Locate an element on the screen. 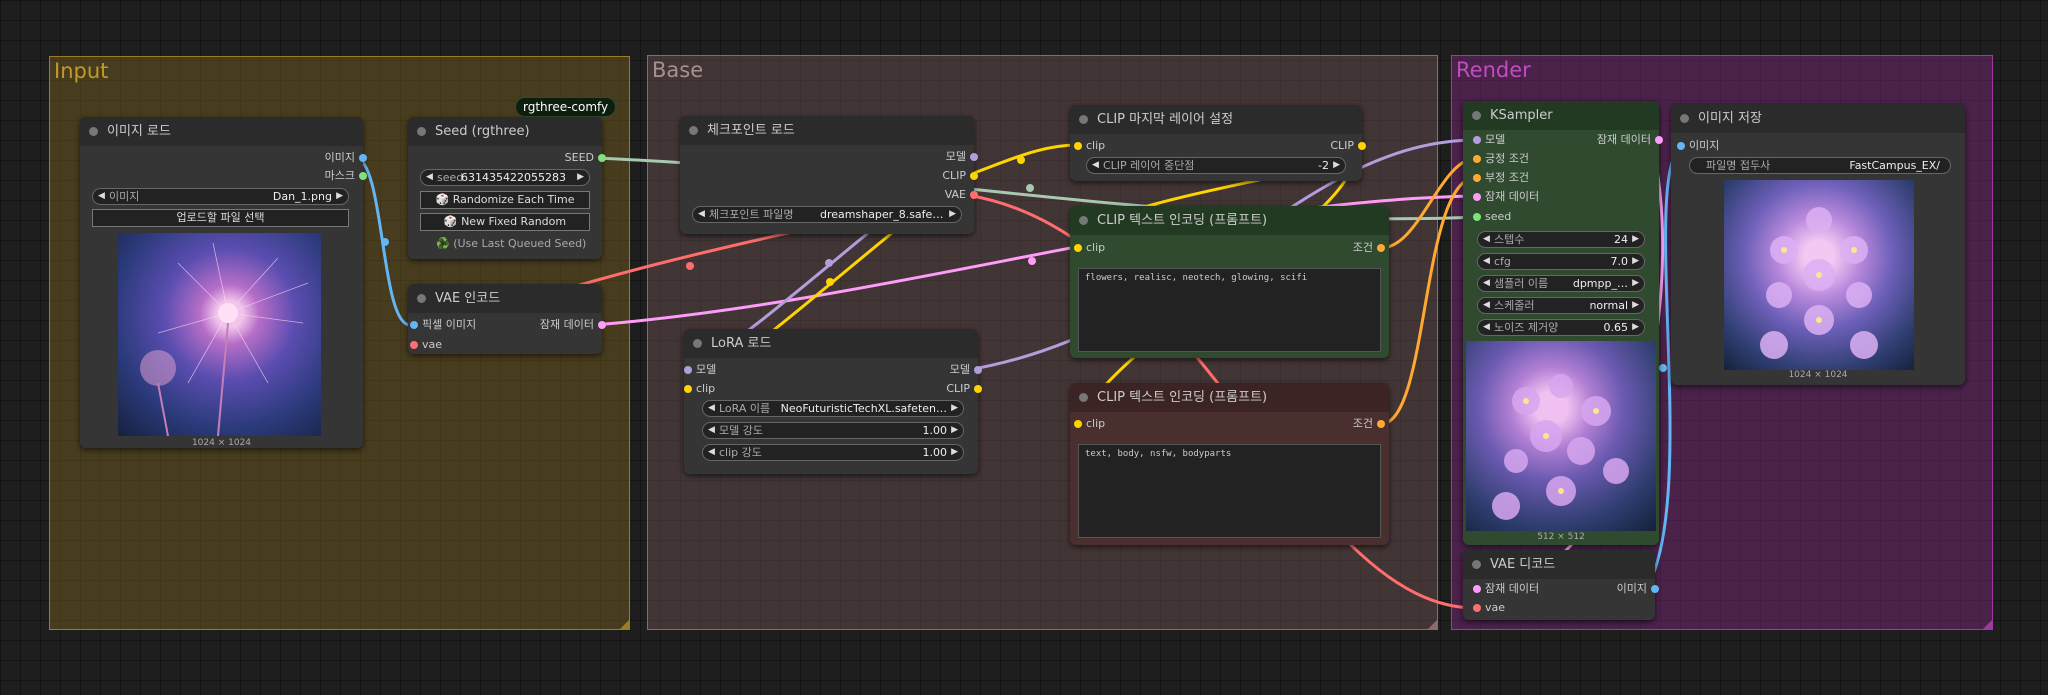  output-mask: 마스크 is located at coordinates (346, 176).